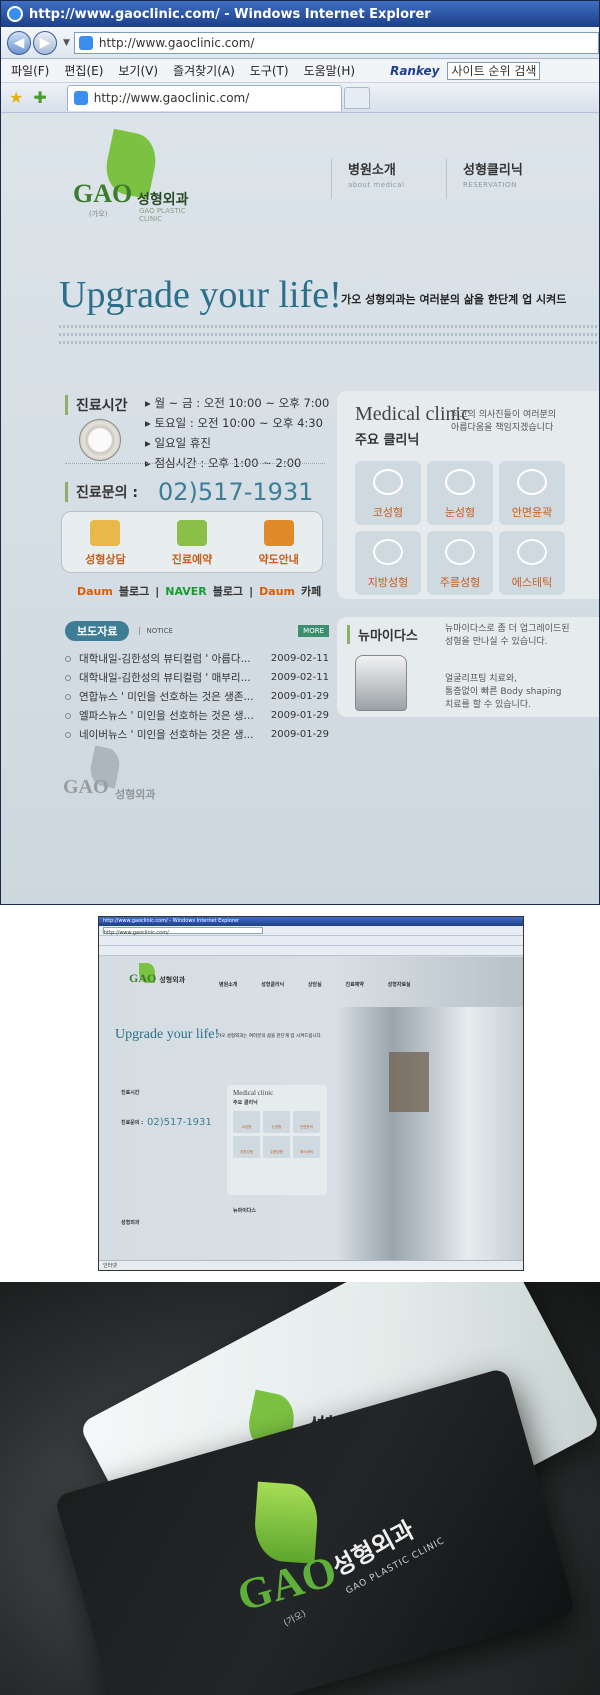 The image size is (600, 1695). I want to click on nav-label: 병원소개, so click(372, 170).